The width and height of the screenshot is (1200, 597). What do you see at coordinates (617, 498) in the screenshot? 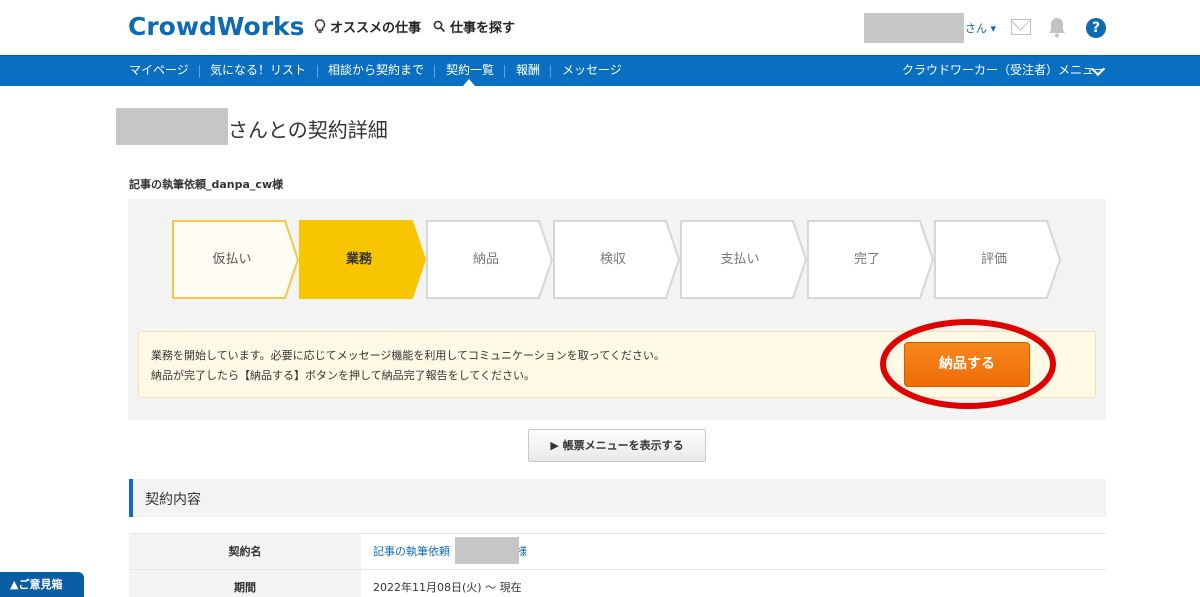
I see `contract-section-header: 契約内容` at bounding box center [617, 498].